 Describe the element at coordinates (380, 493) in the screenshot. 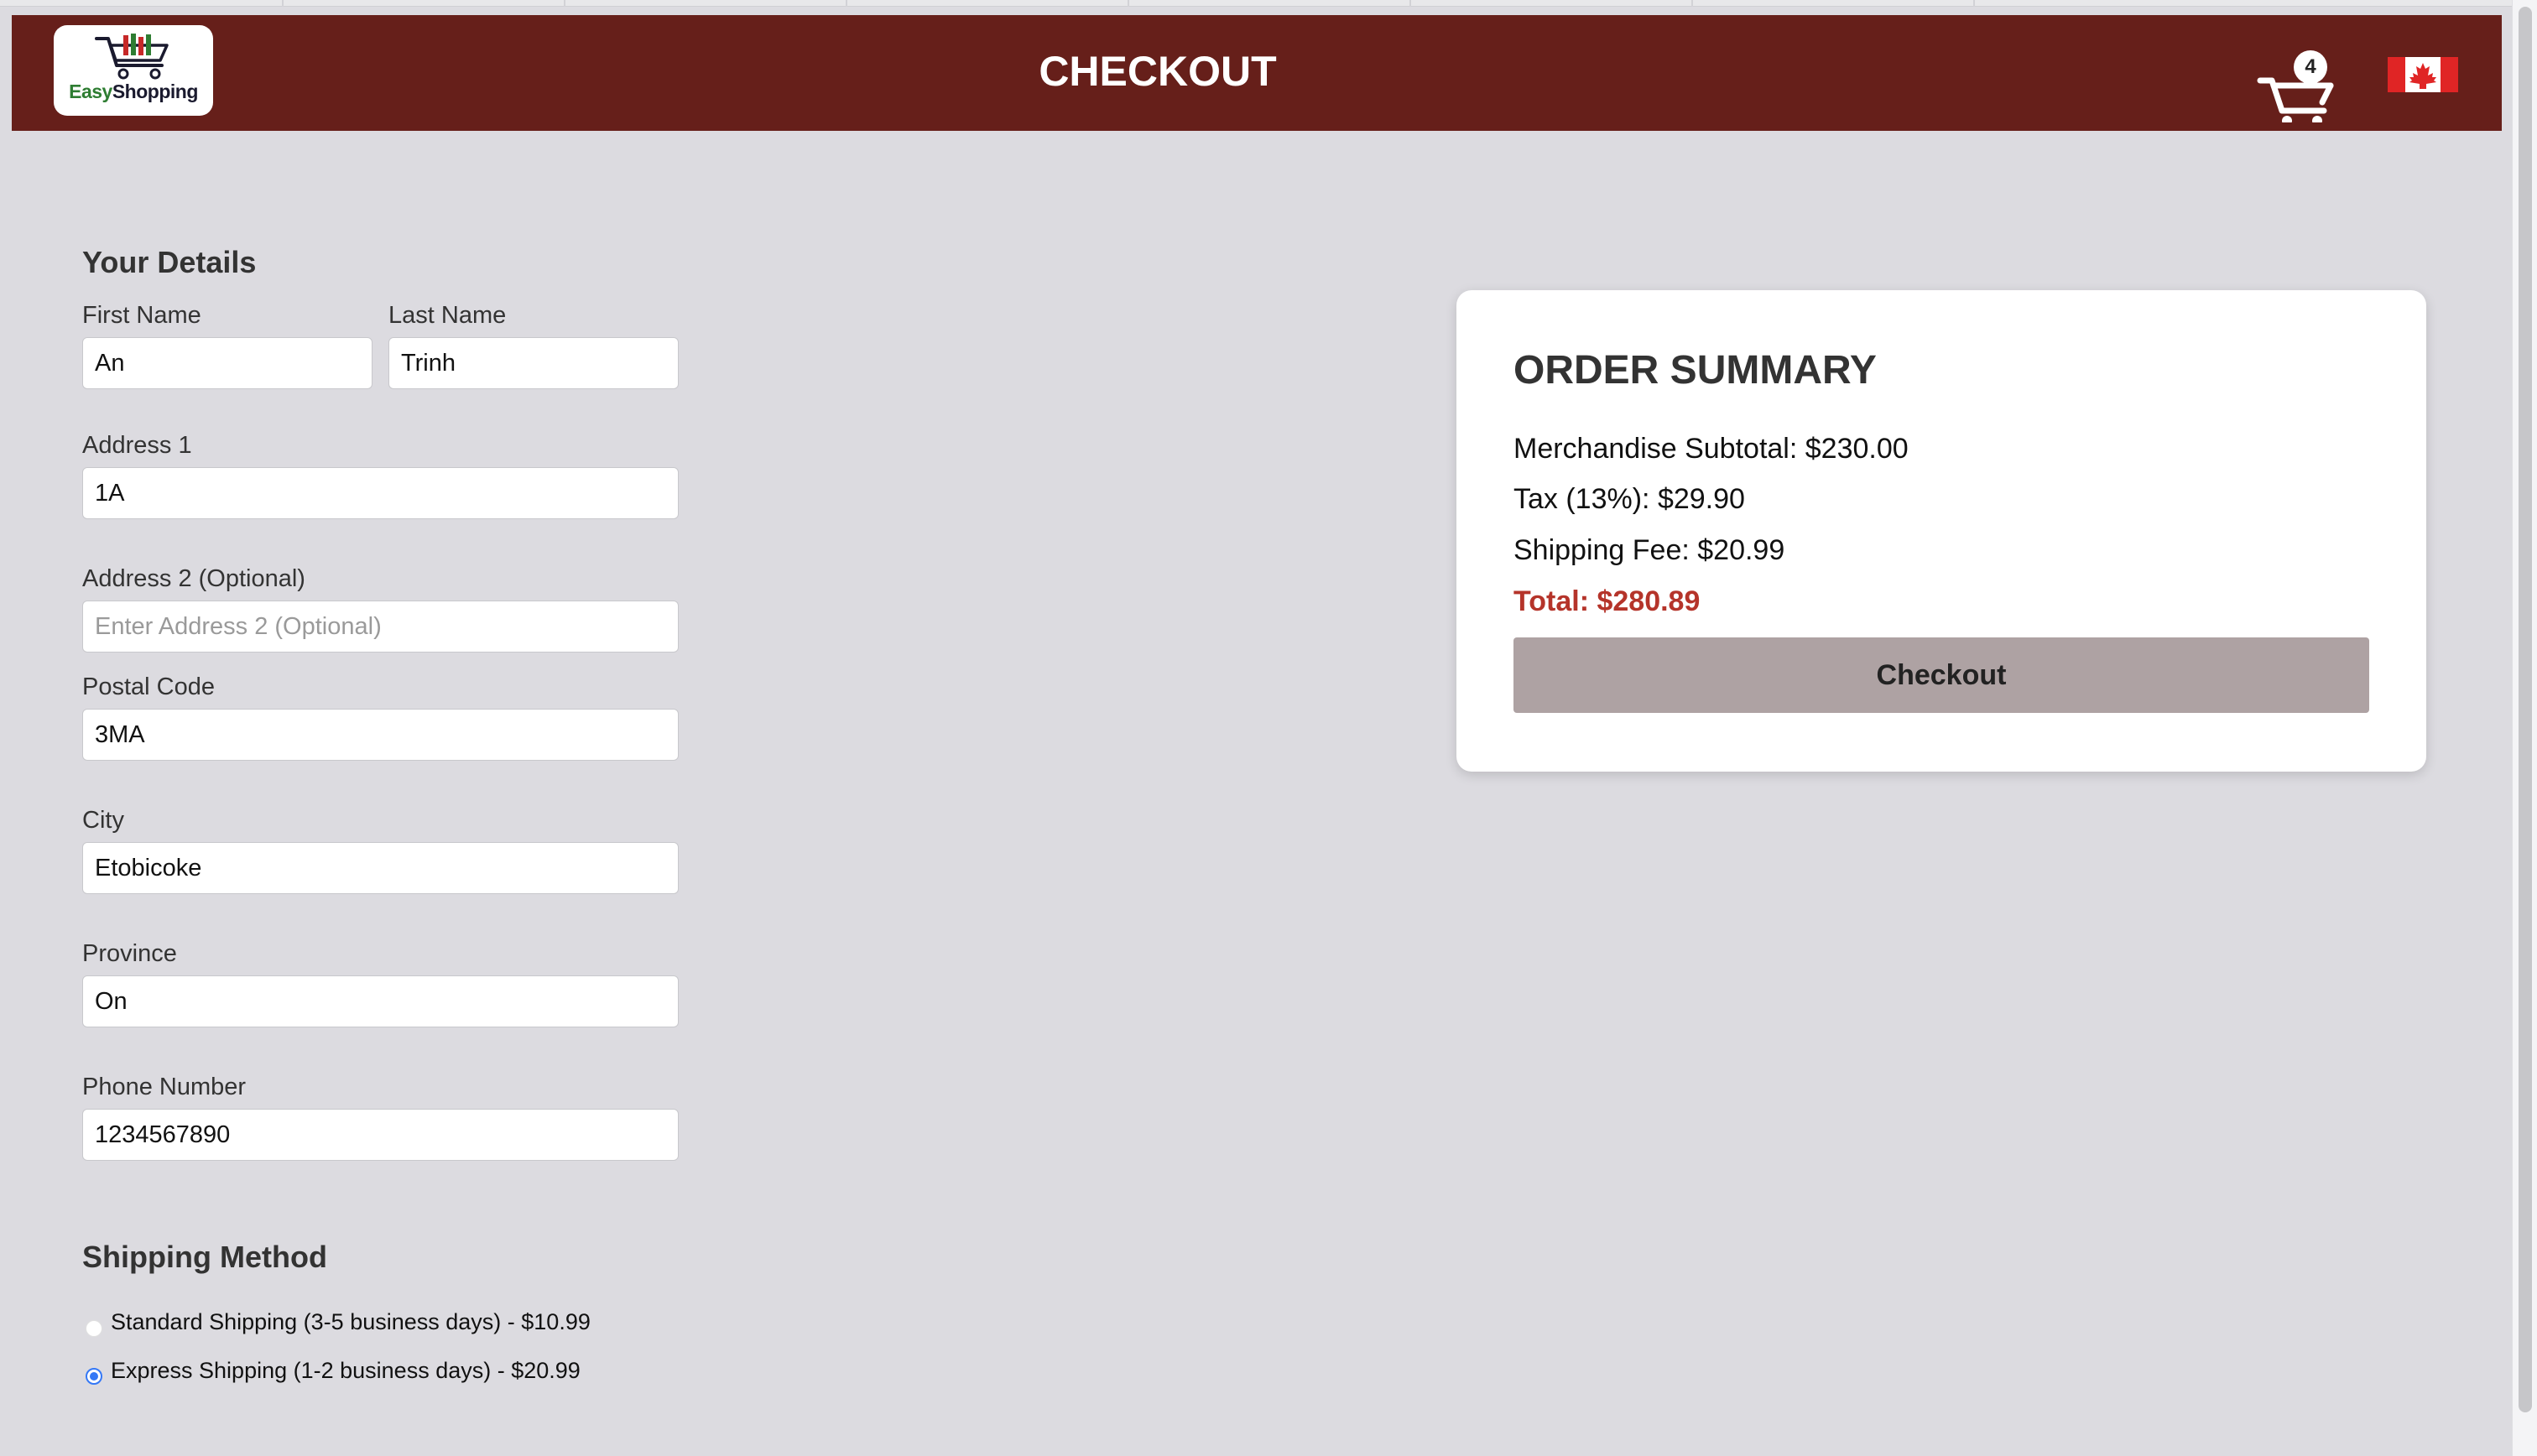

I see `address1-input` at that location.